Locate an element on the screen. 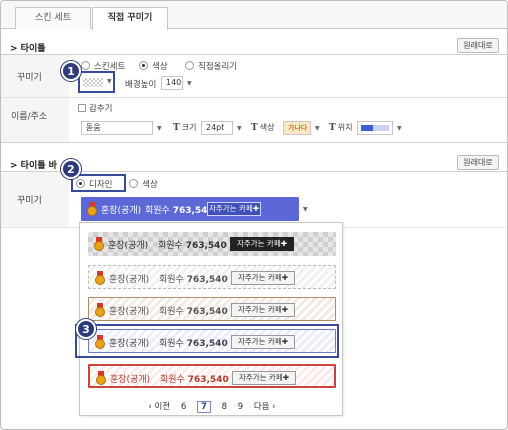 The image size is (508, 430). titlebar-decorate-label: 꾸미기 is located at coordinates (29, 201).